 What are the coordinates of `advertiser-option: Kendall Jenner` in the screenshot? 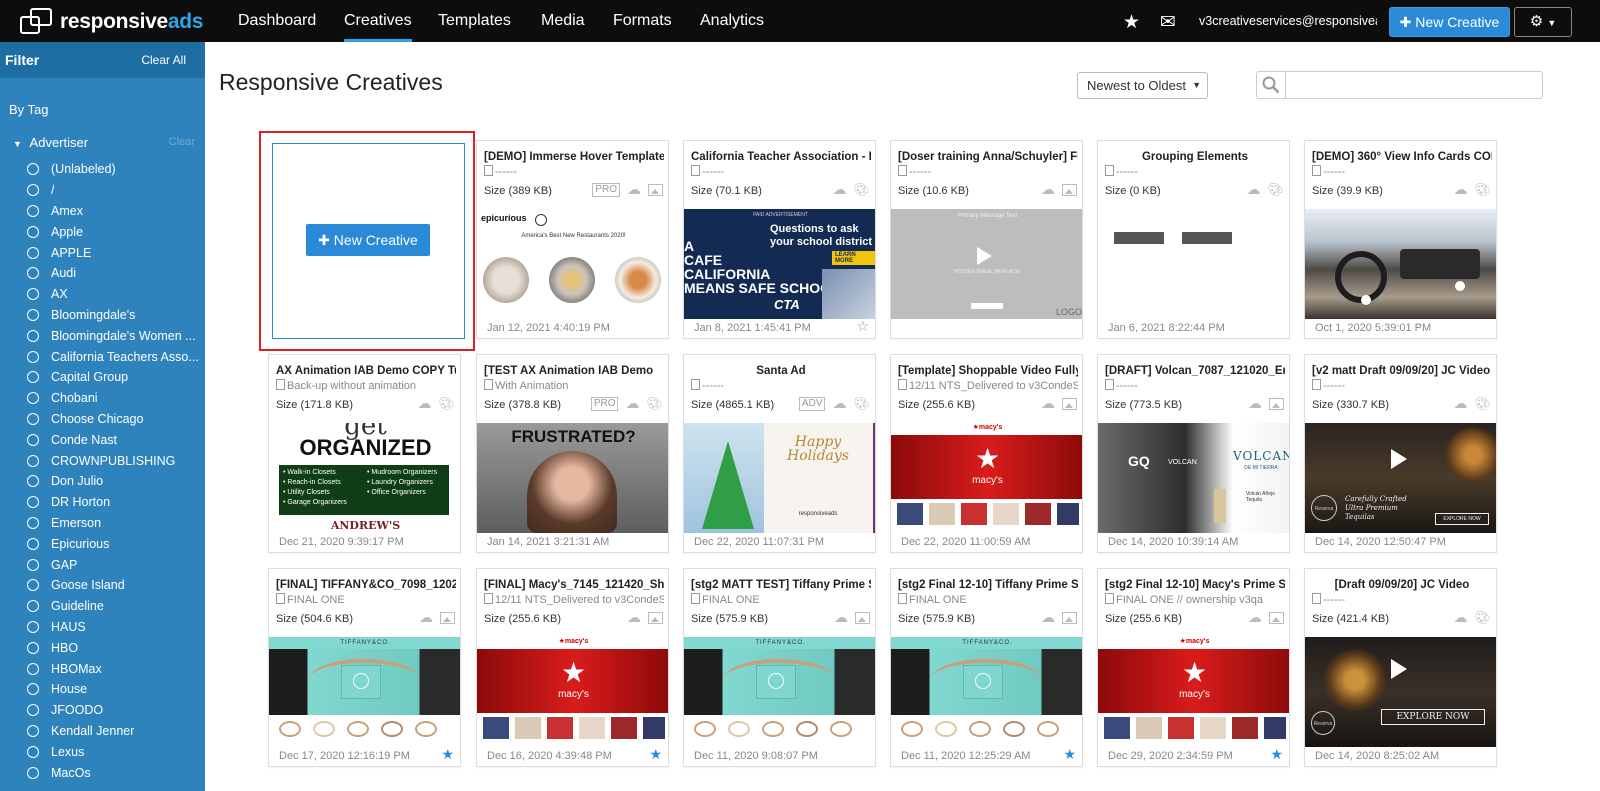 It's located at (116, 731).